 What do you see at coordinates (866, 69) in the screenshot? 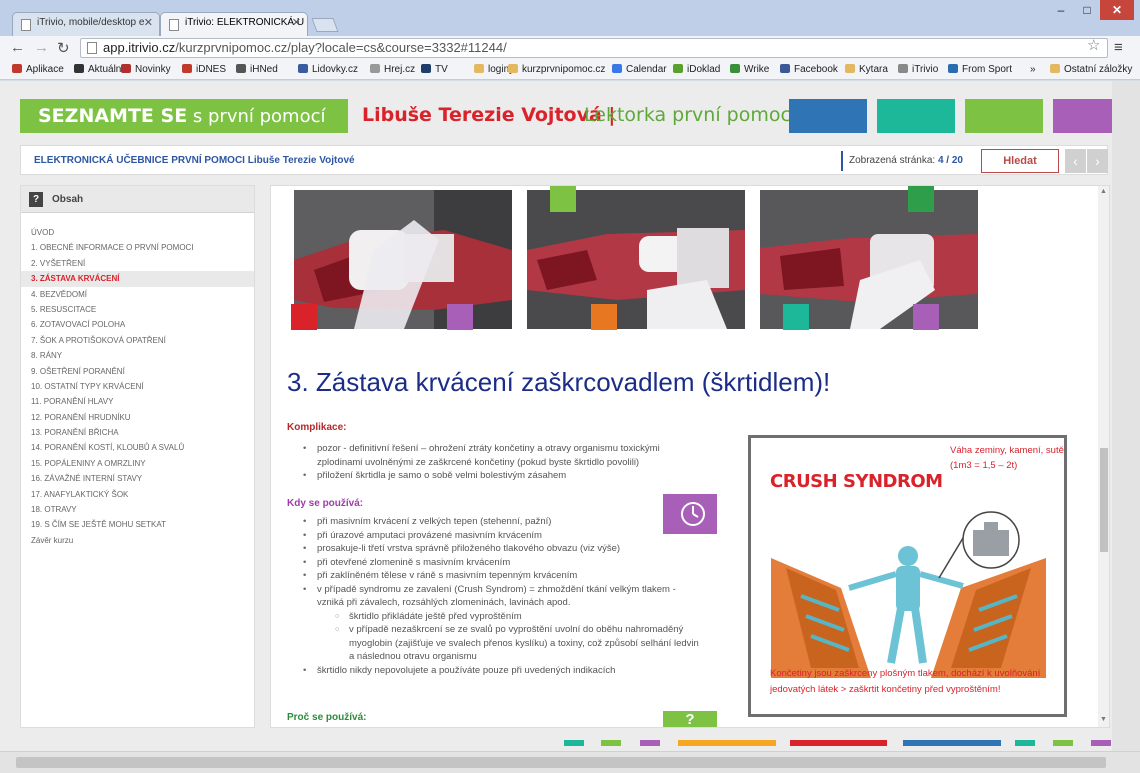
I see `bookmark-item: Kytara` at bounding box center [866, 69].